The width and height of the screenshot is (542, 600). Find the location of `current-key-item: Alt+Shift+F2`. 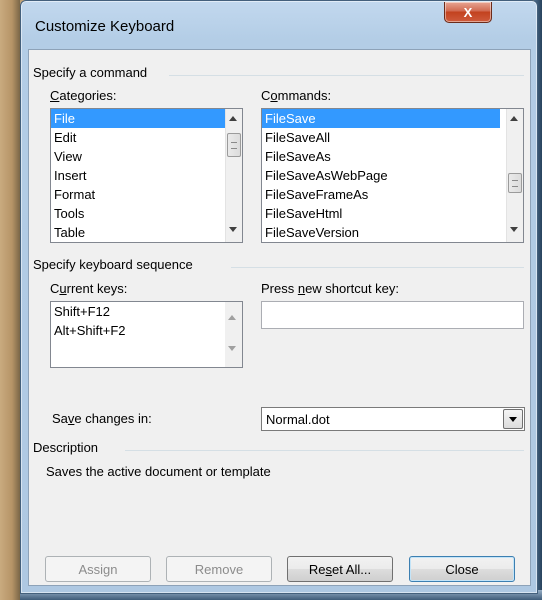

current-key-item: Alt+Shift+F2 is located at coordinates (146, 330).